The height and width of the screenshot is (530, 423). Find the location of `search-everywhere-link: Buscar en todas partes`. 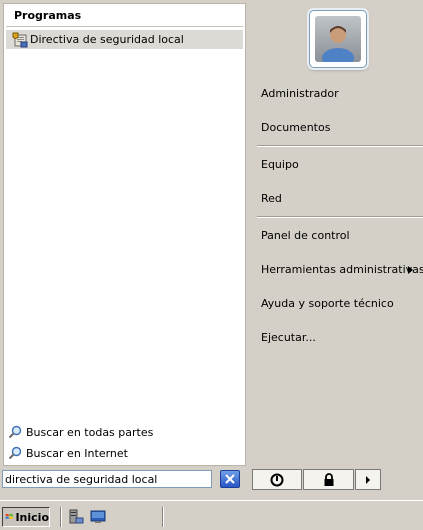

search-everywhere-link: Buscar en todas partes is located at coordinates (80, 432).